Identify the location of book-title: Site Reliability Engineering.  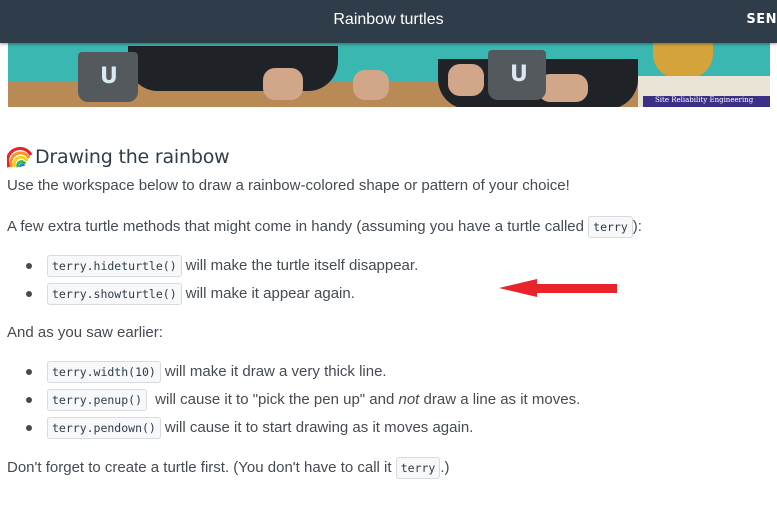
(704, 100).